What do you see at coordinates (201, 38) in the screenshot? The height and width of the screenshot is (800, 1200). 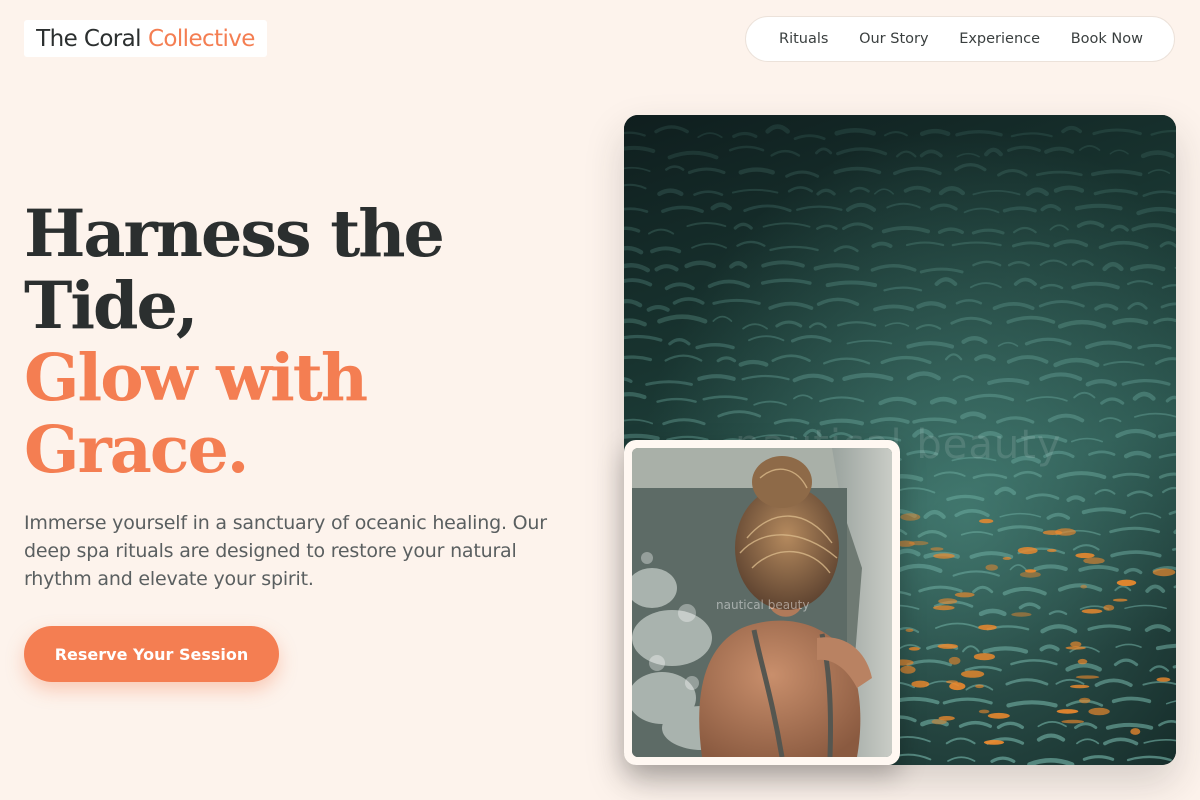 I see `brand-name-accent: Collective` at bounding box center [201, 38].